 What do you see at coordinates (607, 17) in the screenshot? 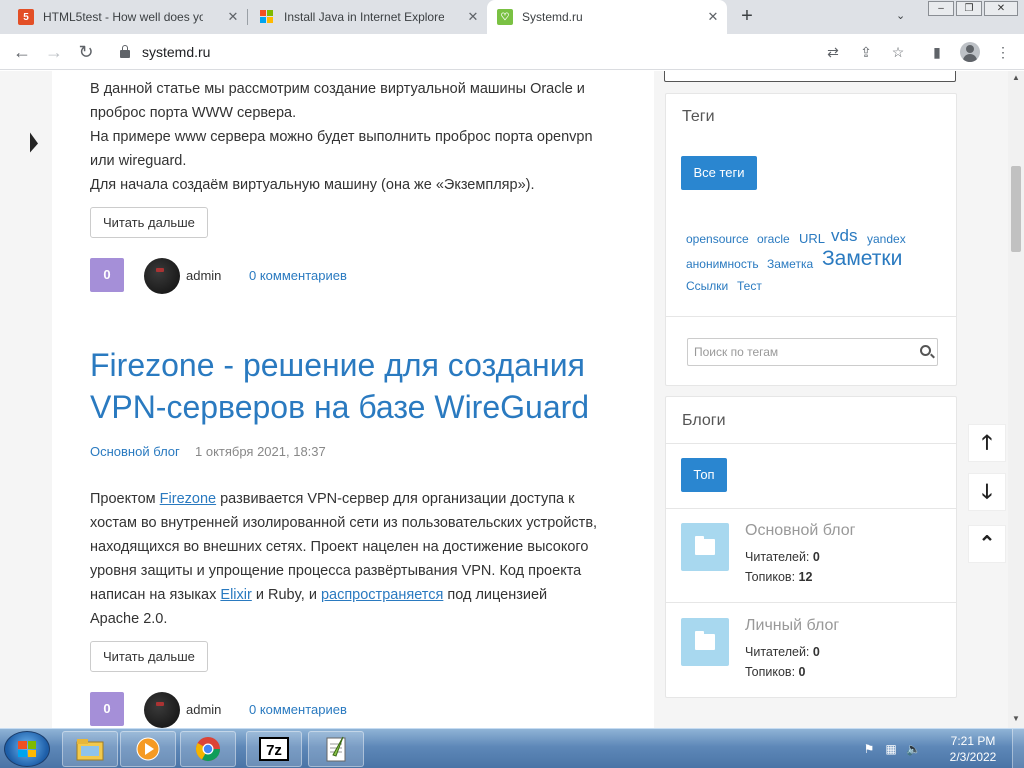
I see `tab-systemd: ♡ Systemd.ru ✕` at bounding box center [607, 17].